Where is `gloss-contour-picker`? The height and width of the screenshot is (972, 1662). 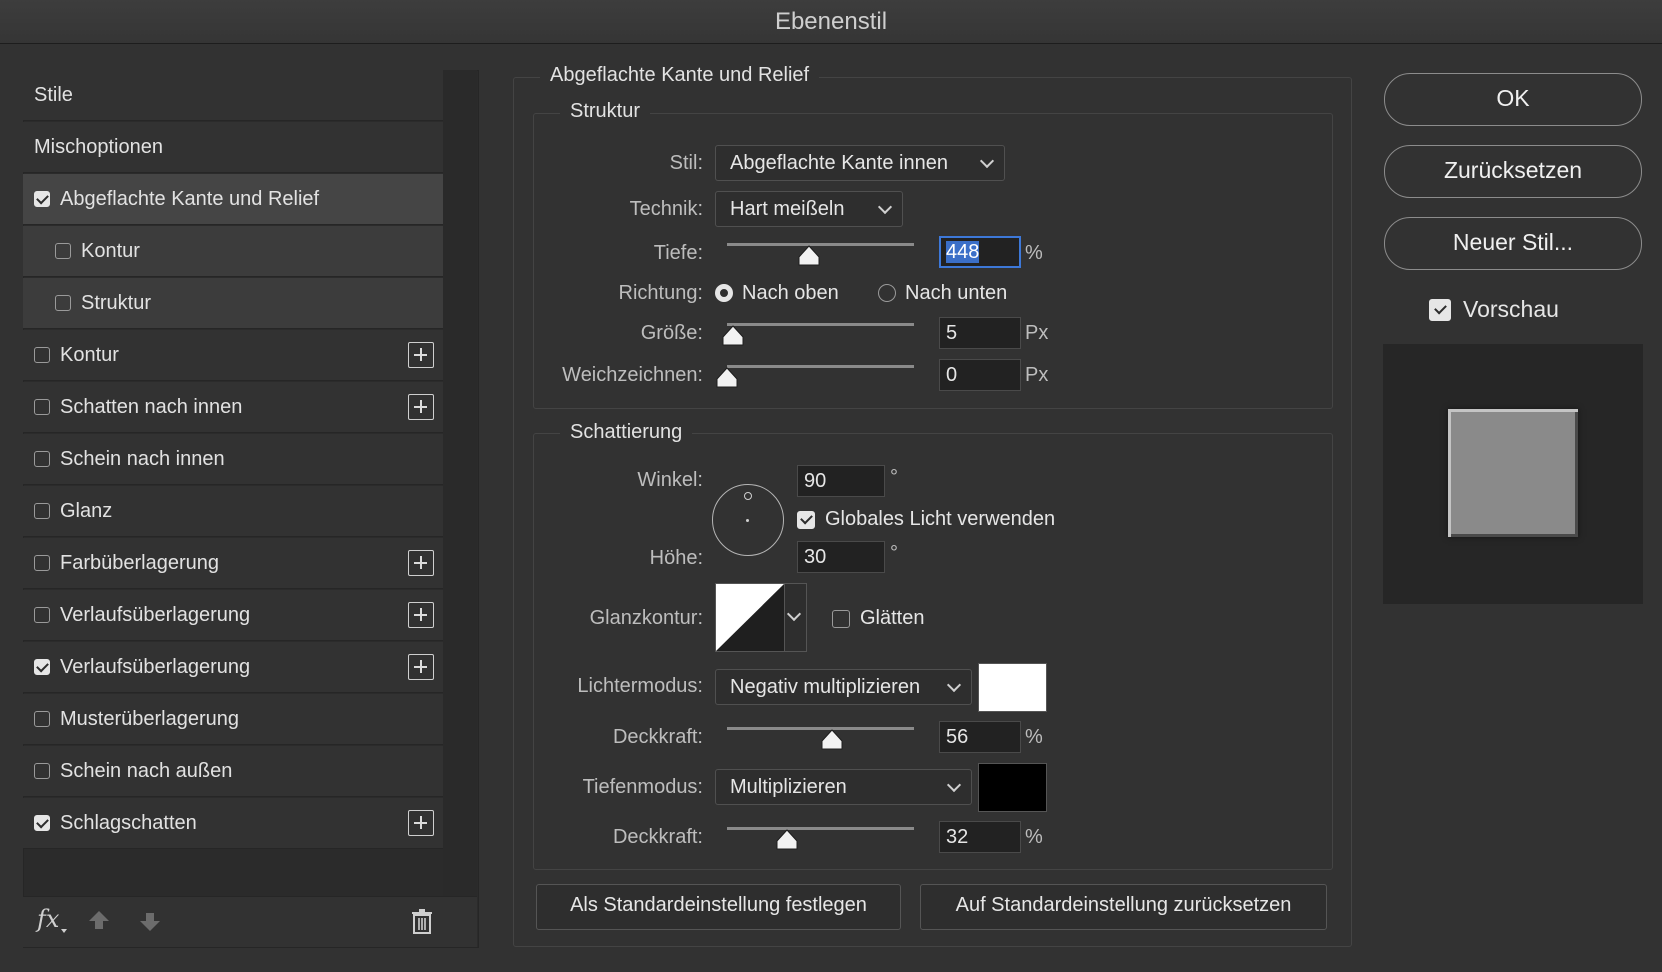
gloss-contour-picker is located at coordinates (761, 617).